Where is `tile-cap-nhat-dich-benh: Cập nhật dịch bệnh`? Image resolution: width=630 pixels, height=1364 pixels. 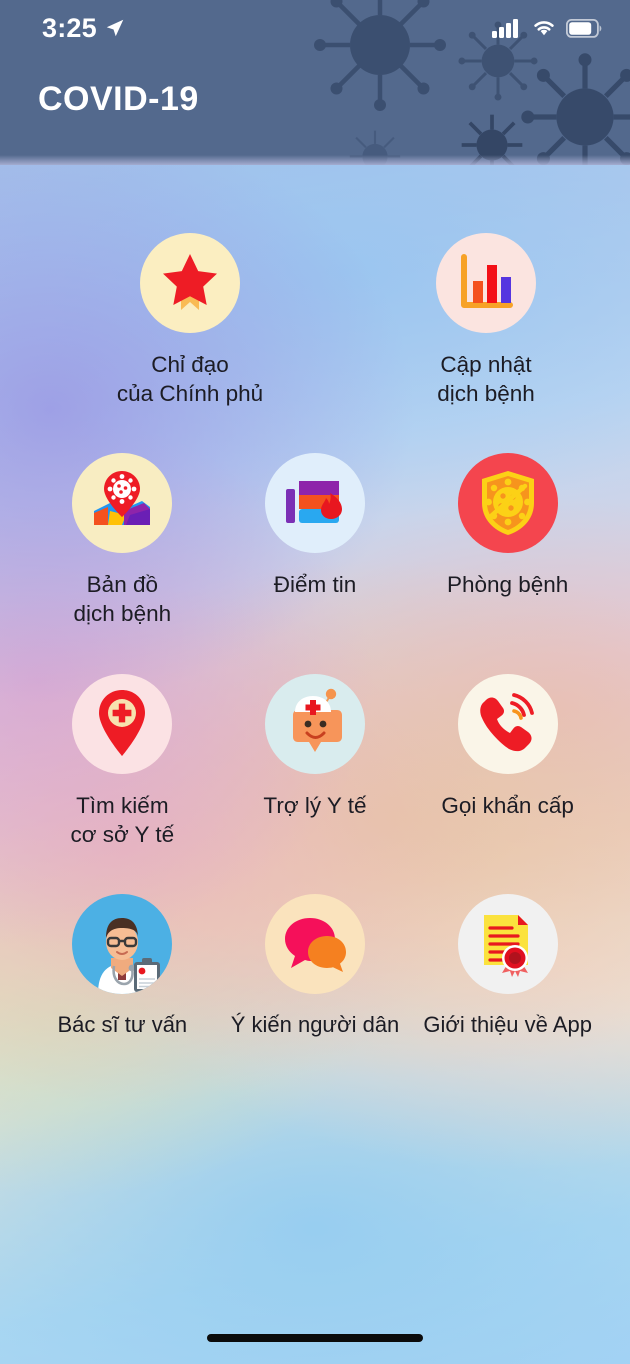
tile-cap-nhat-dich-benh: Cập nhật dịch bệnh is located at coordinates (486, 321).